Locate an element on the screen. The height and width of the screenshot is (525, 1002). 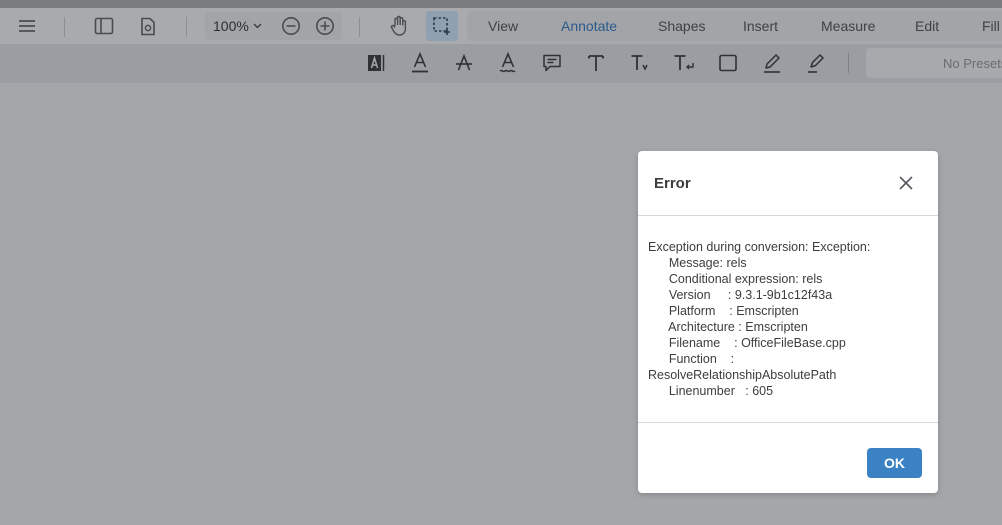
message-line: Conditional expression: rels is located at coordinates (735, 279).